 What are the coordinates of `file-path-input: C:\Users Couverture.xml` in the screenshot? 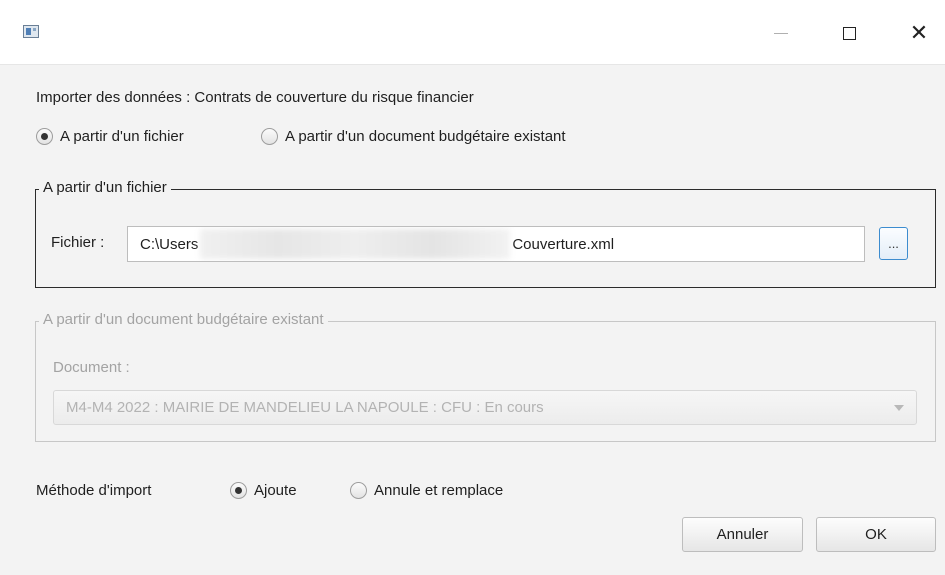 It's located at (496, 244).